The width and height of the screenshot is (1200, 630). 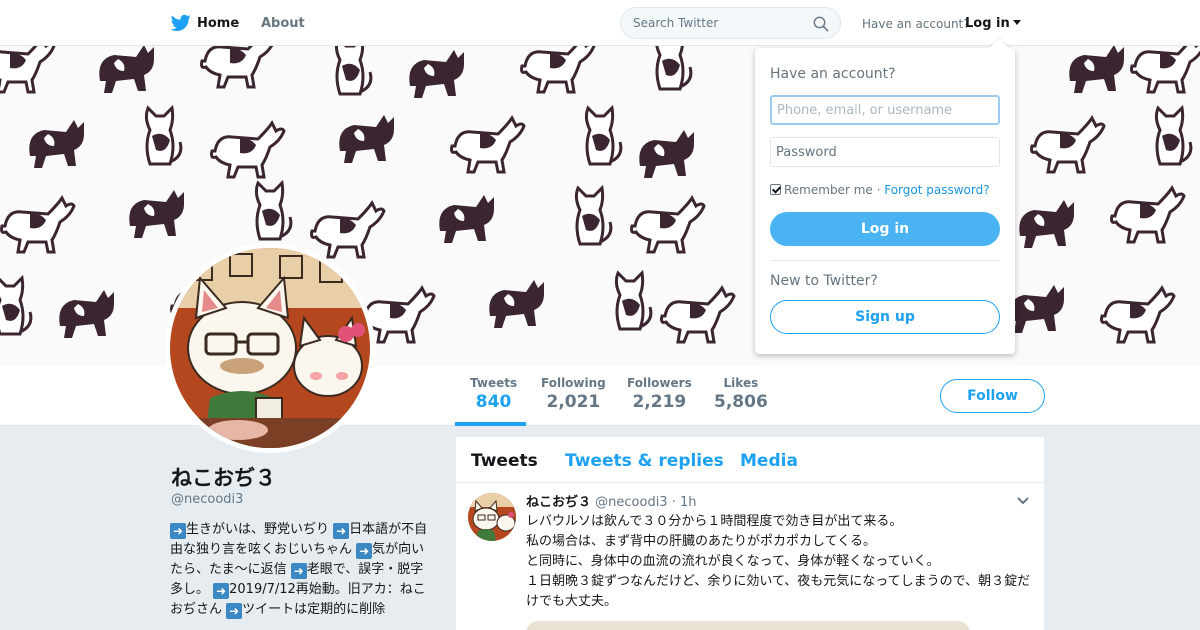 What do you see at coordinates (885, 317) in the screenshot?
I see `signup-button: Sign up` at bounding box center [885, 317].